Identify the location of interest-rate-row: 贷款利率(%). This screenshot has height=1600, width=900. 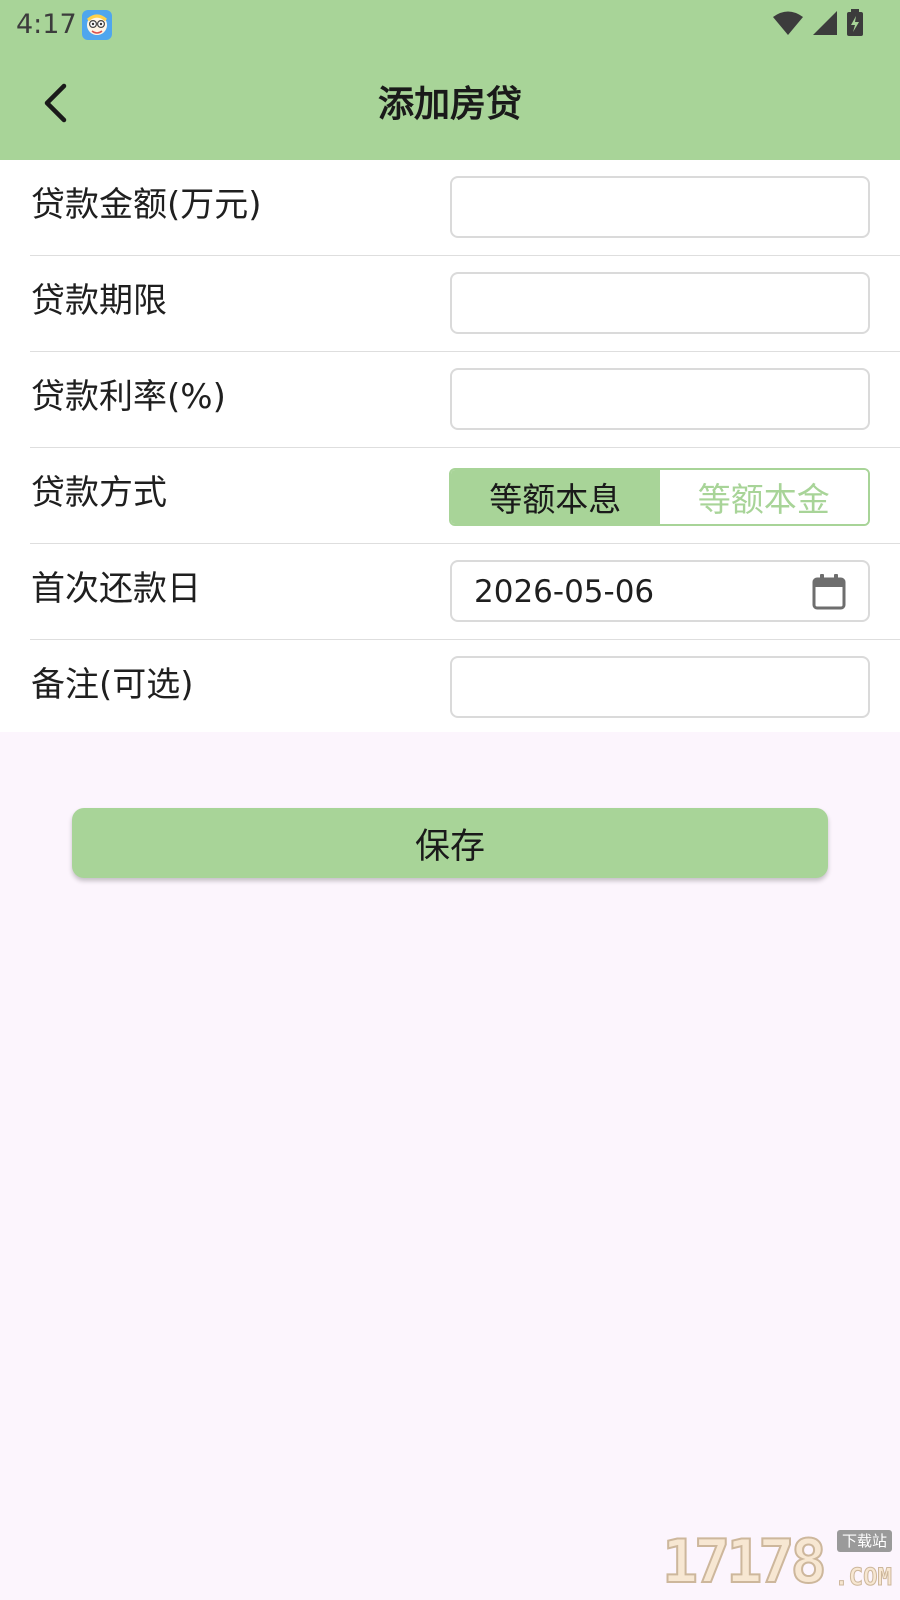
(465, 400).